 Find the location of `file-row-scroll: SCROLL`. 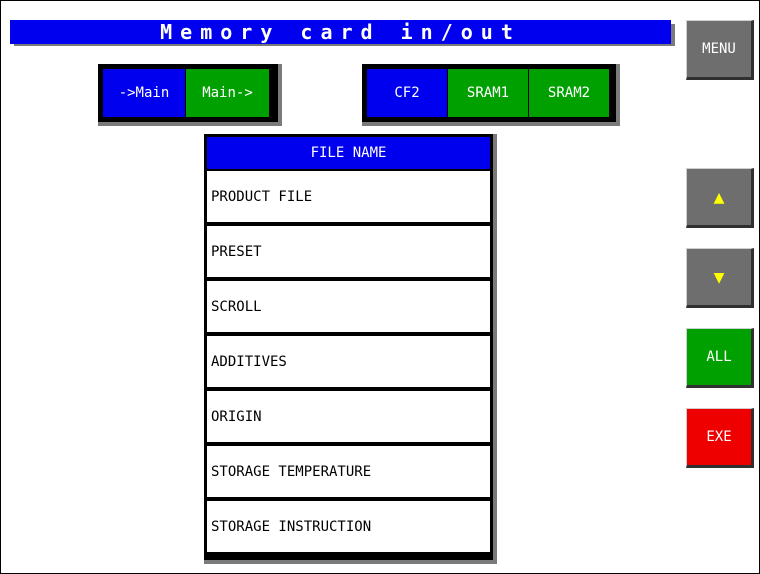

file-row-scroll: SCROLL is located at coordinates (348, 306).